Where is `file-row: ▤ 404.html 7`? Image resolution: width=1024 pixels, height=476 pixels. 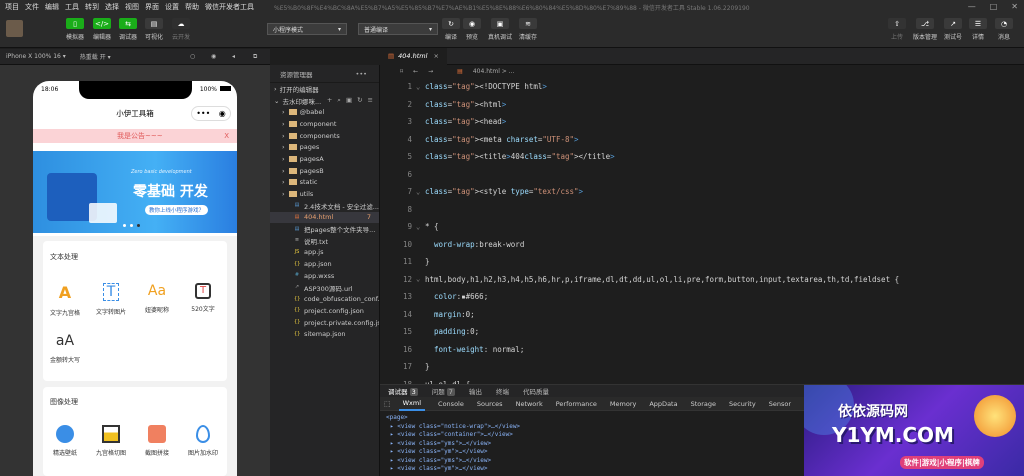 file-row: ▤ 404.html 7 is located at coordinates (324, 217).